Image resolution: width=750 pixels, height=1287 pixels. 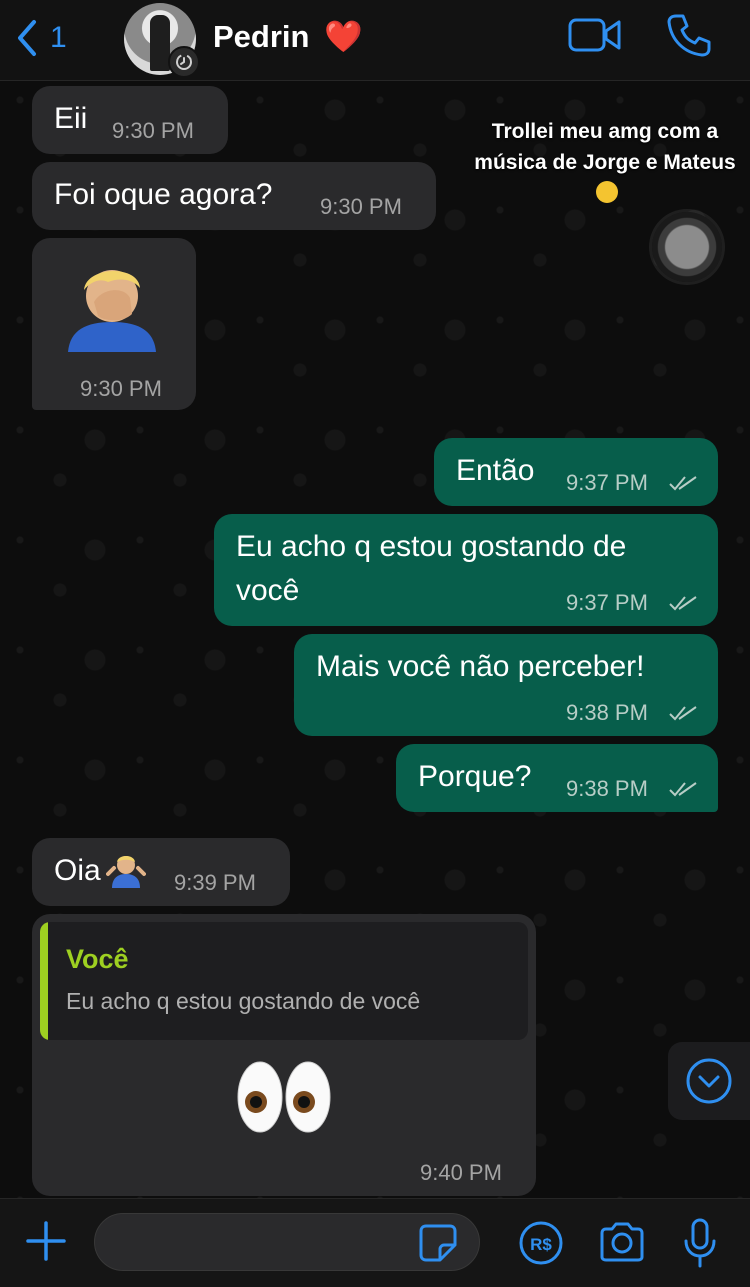 What do you see at coordinates (431, 546) in the screenshot?
I see `message-text-line-1: Eu acho q estou gostando de` at bounding box center [431, 546].